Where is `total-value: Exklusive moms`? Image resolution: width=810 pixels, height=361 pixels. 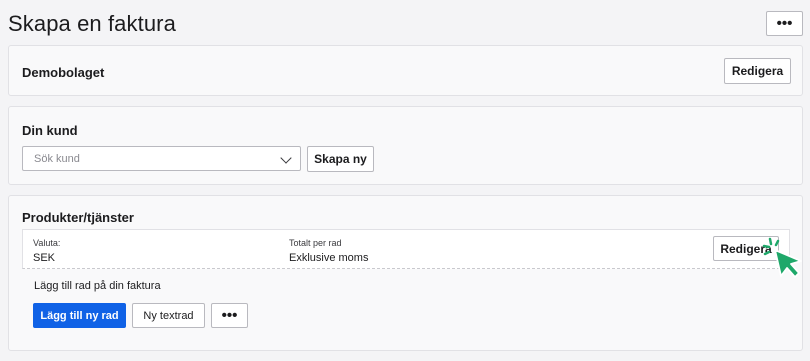 total-value: Exklusive moms is located at coordinates (329, 258).